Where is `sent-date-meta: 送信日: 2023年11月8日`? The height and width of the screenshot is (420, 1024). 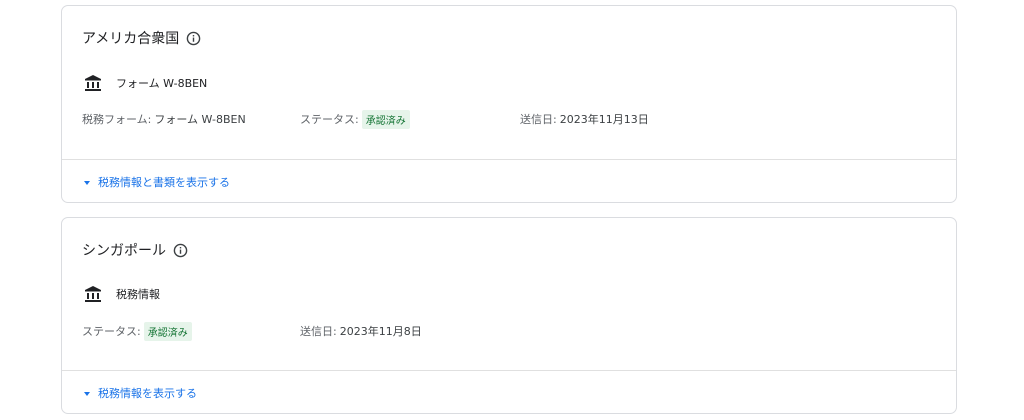 sent-date-meta: 送信日: 2023年11月8日 is located at coordinates (361, 331).